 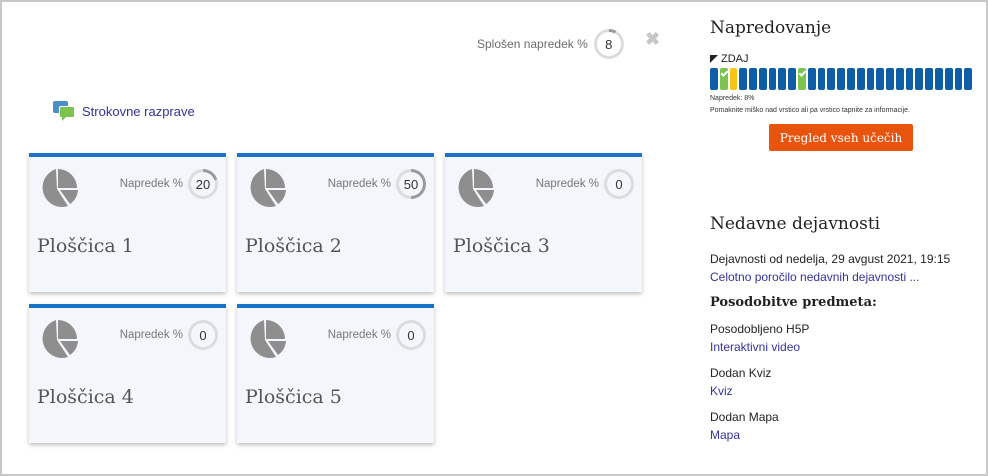 I want to click on tile-progress-ring: 50, so click(x=411, y=184).